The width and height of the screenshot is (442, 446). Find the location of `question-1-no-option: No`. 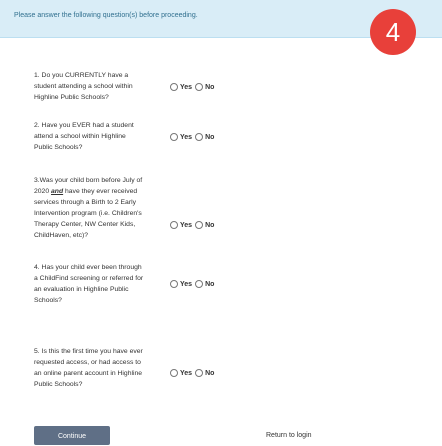

question-1-no-option: No is located at coordinates (204, 87).